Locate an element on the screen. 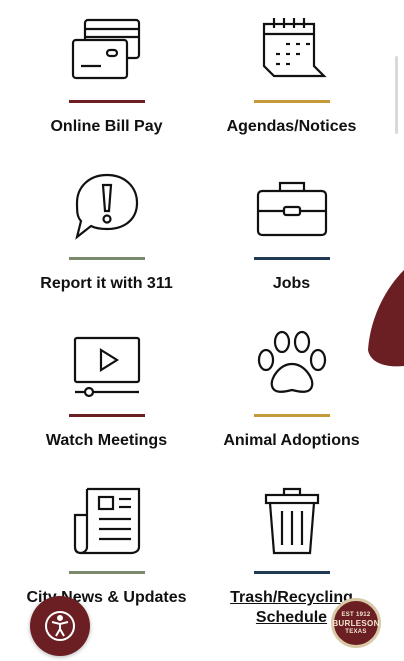 Image resolution: width=404 pixels, height=661 pixels. burleson-seal-logo: EST 1912 BURLESON TEXAS is located at coordinates (356, 623).